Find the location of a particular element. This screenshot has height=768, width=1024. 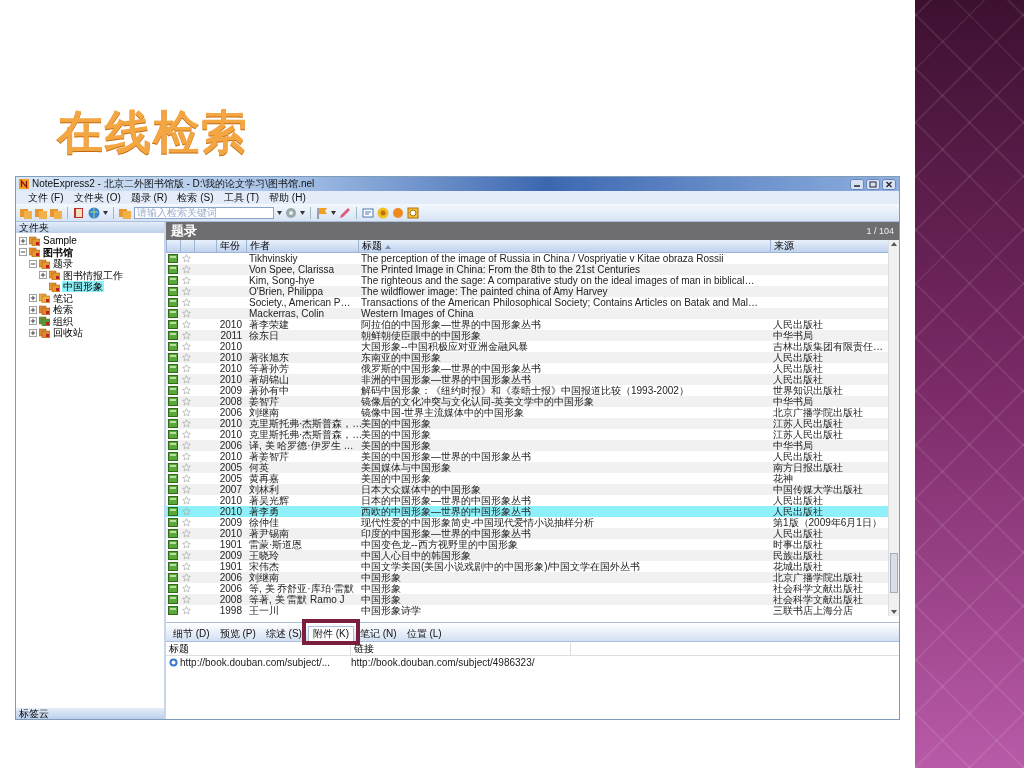

tree-item: 笔记 is located at coordinates (63, 298).